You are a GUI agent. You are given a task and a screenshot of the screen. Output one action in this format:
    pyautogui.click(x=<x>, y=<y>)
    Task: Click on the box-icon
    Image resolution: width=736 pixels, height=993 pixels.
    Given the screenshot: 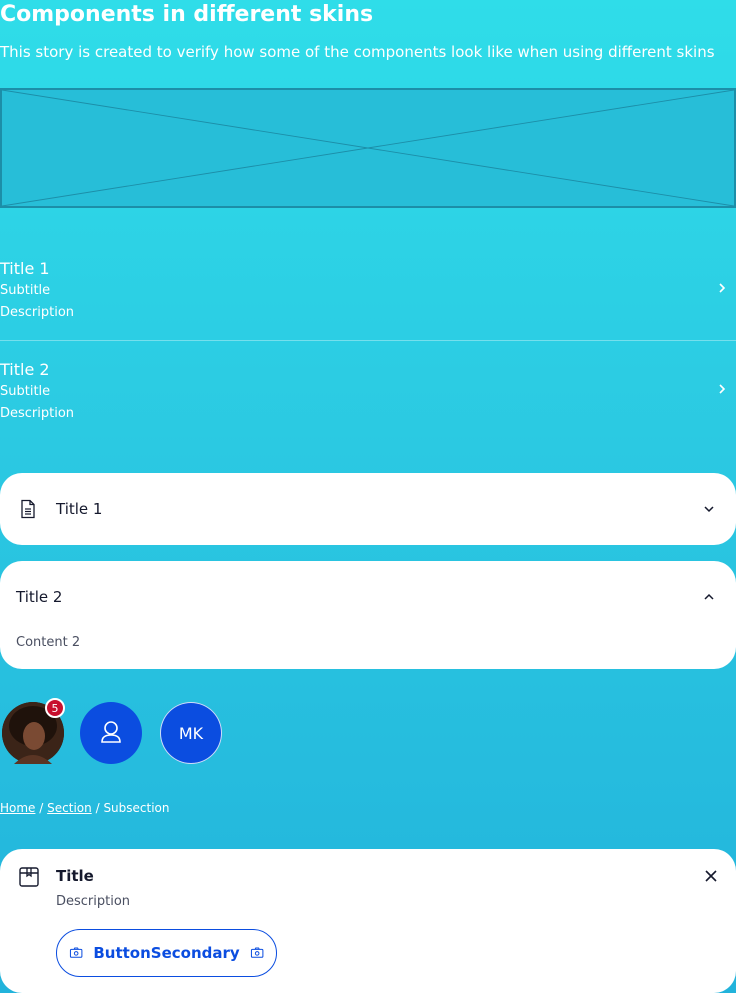 What is the action you would take?
    pyautogui.click(x=29, y=877)
    